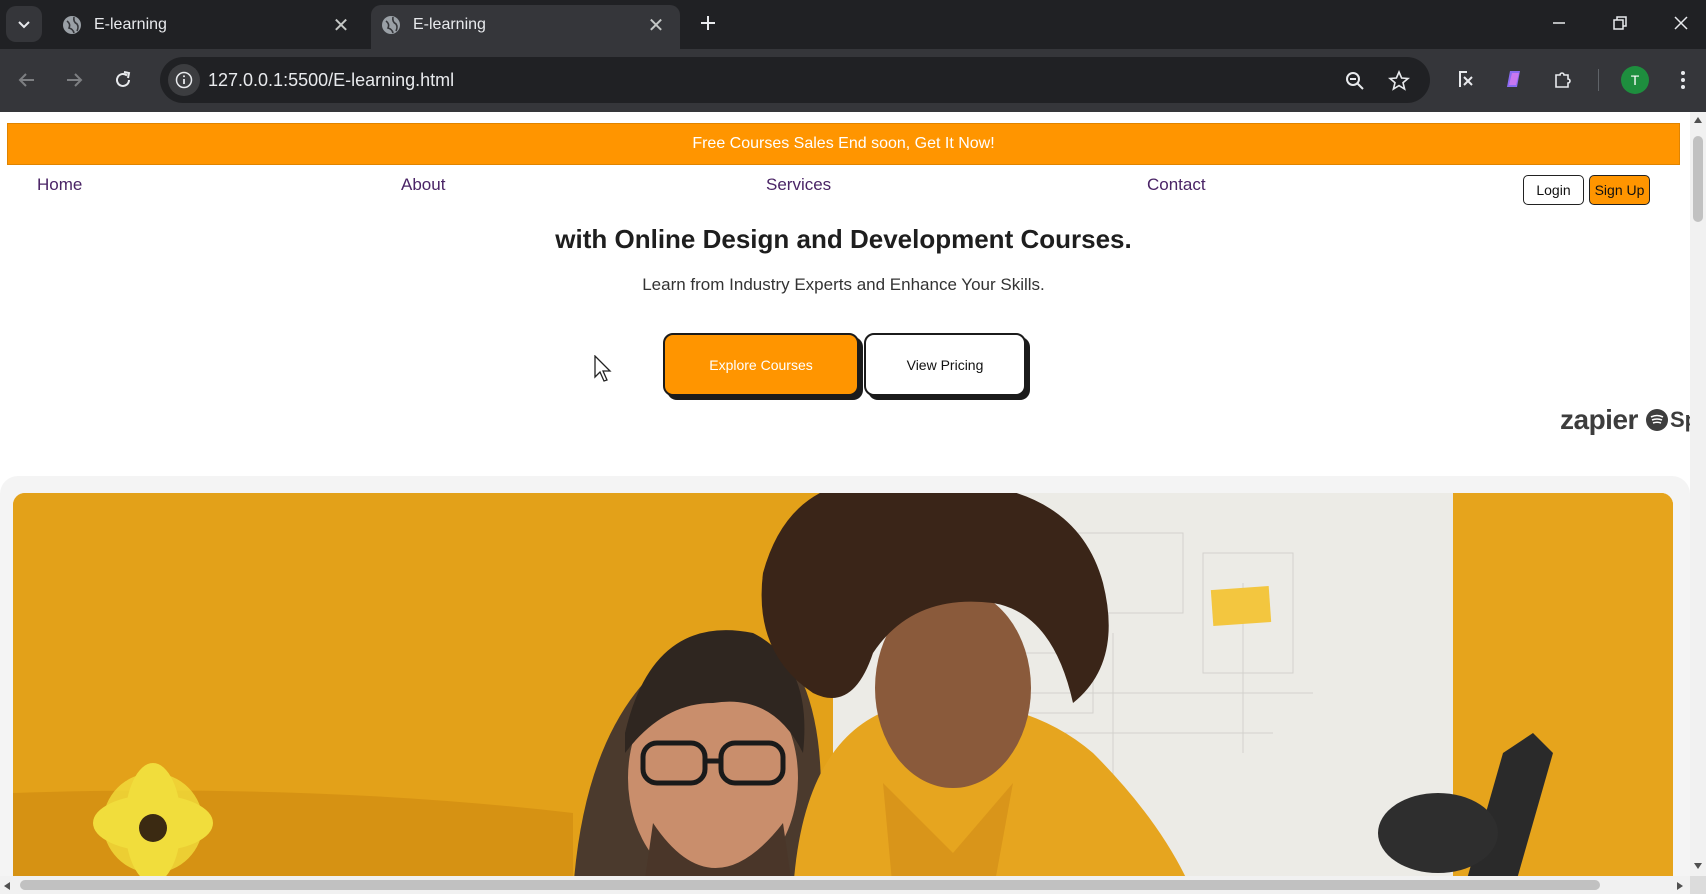 The image size is (1706, 894). What do you see at coordinates (331, 80) in the screenshot?
I see `url-text: 127.0.0.1:5500/E-learning.html` at bounding box center [331, 80].